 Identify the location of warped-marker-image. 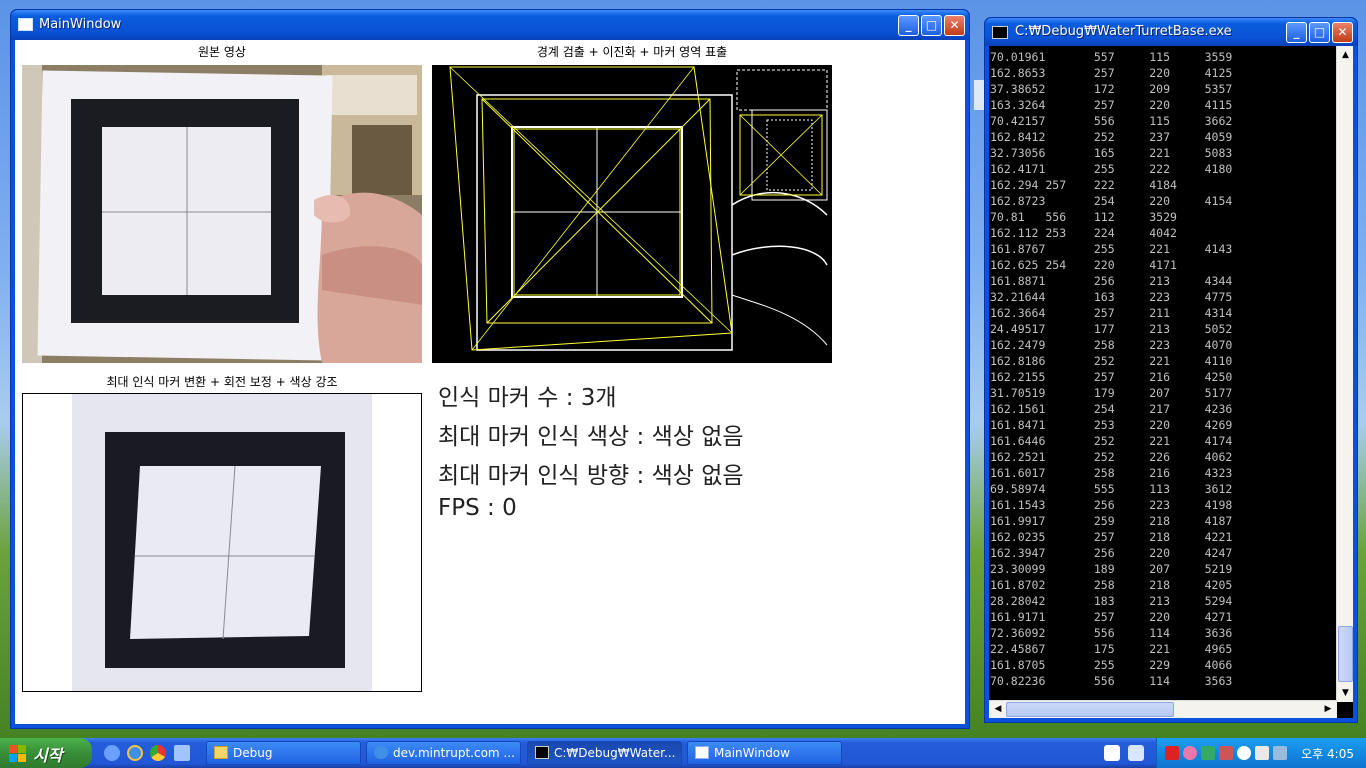
(222, 542).